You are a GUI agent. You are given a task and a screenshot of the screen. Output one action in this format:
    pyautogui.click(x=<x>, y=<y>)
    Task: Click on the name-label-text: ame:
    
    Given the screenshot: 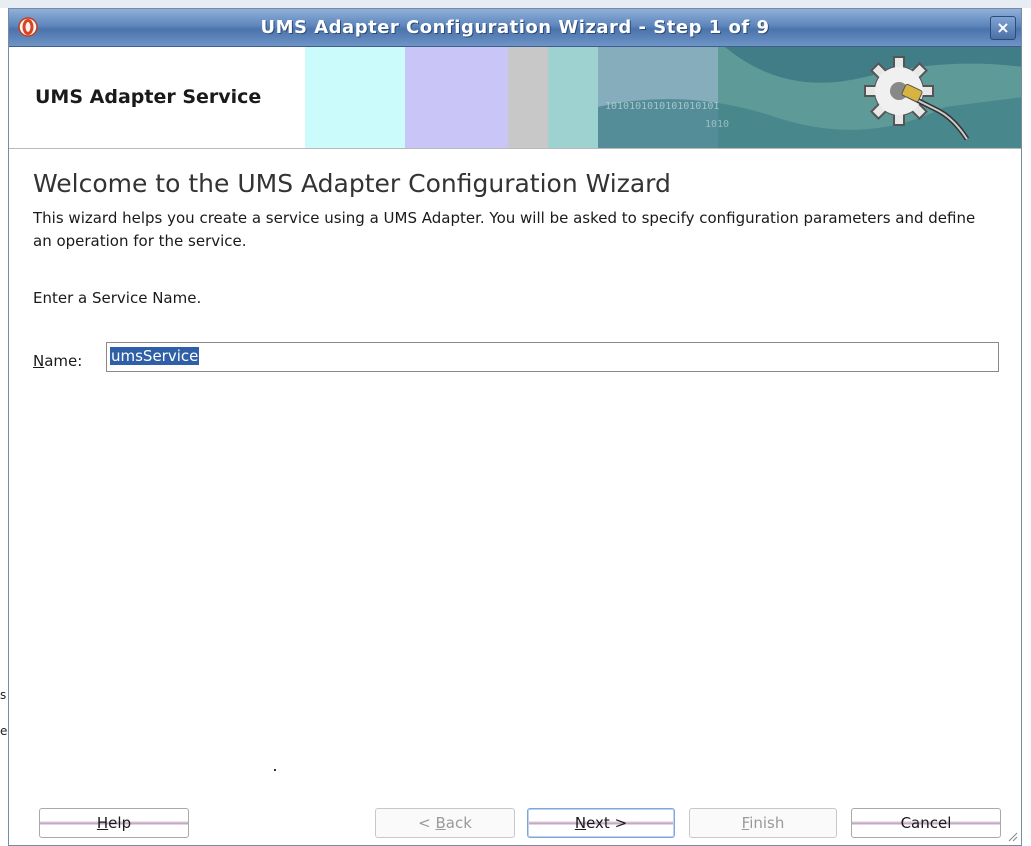 What is the action you would take?
    pyautogui.click(x=63, y=361)
    